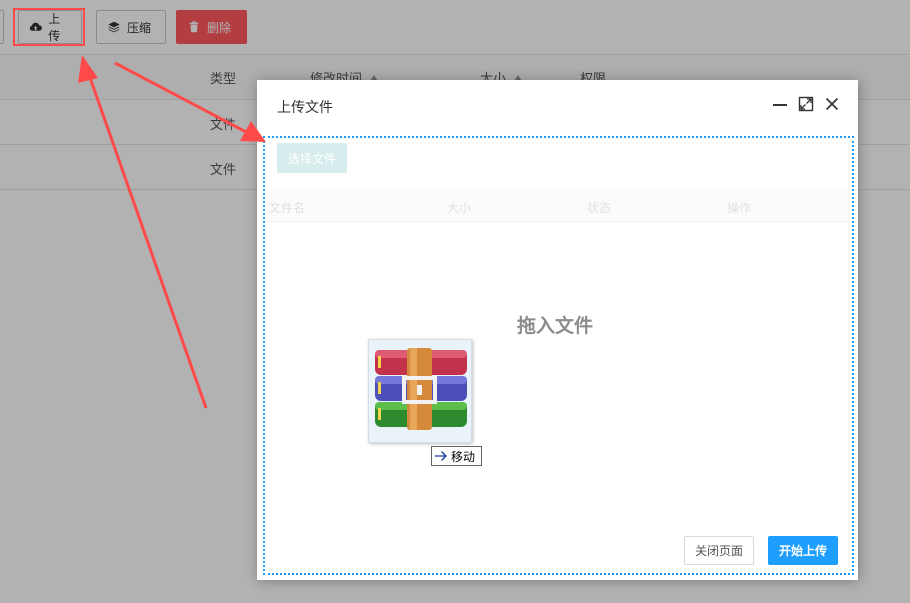 The height and width of the screenshot is (603, 910). Describe the element at coordinates (739, 208) in the screenshot. I see `column-header-action: 操作` at that location.